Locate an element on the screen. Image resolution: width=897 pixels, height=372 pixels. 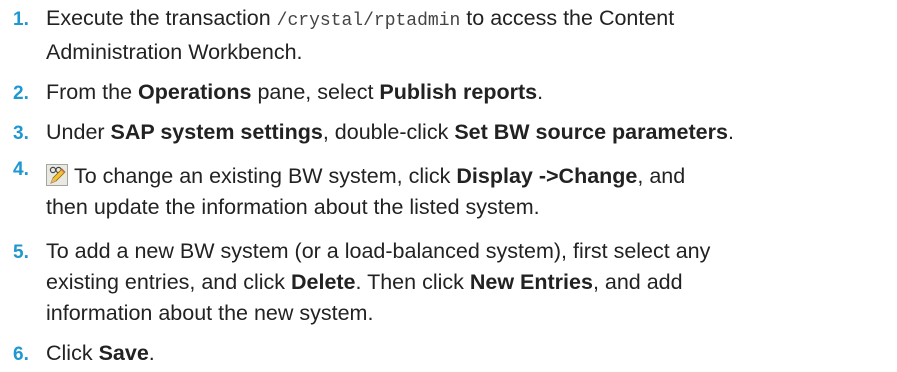
step-text-part: Administration Workbench. is located at coordinates (174, 52).